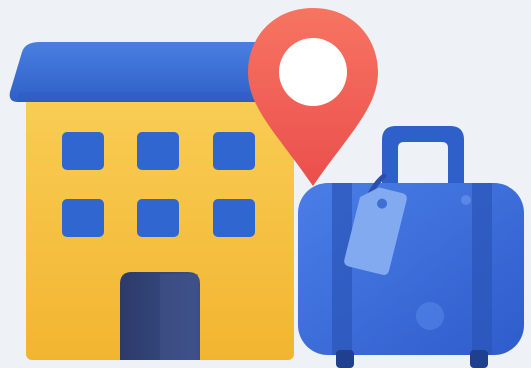 This screenshot has width=531, height=368. Describe the element at coordinates (179, 317) in the screenshot. I see `door-highlight` at that location.